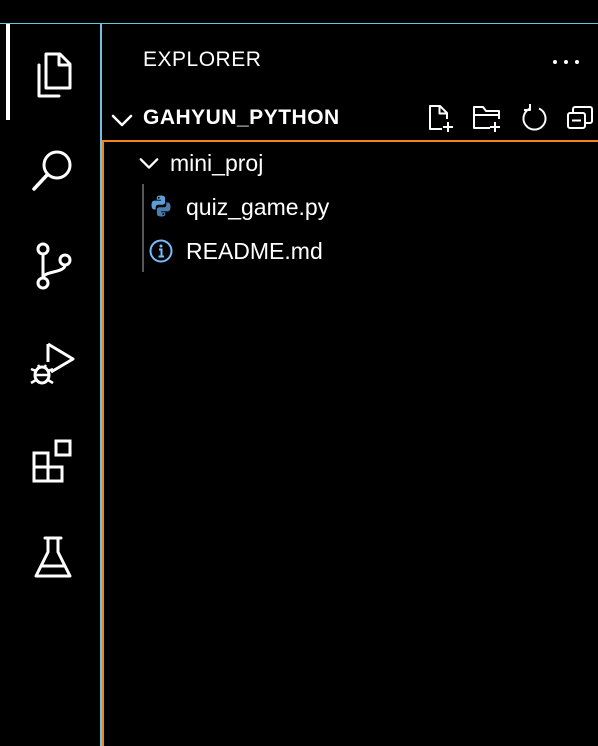 This screenshot has height=746, width=598. I want to click on tree-item-label: mini_proj, so click(217, 163).